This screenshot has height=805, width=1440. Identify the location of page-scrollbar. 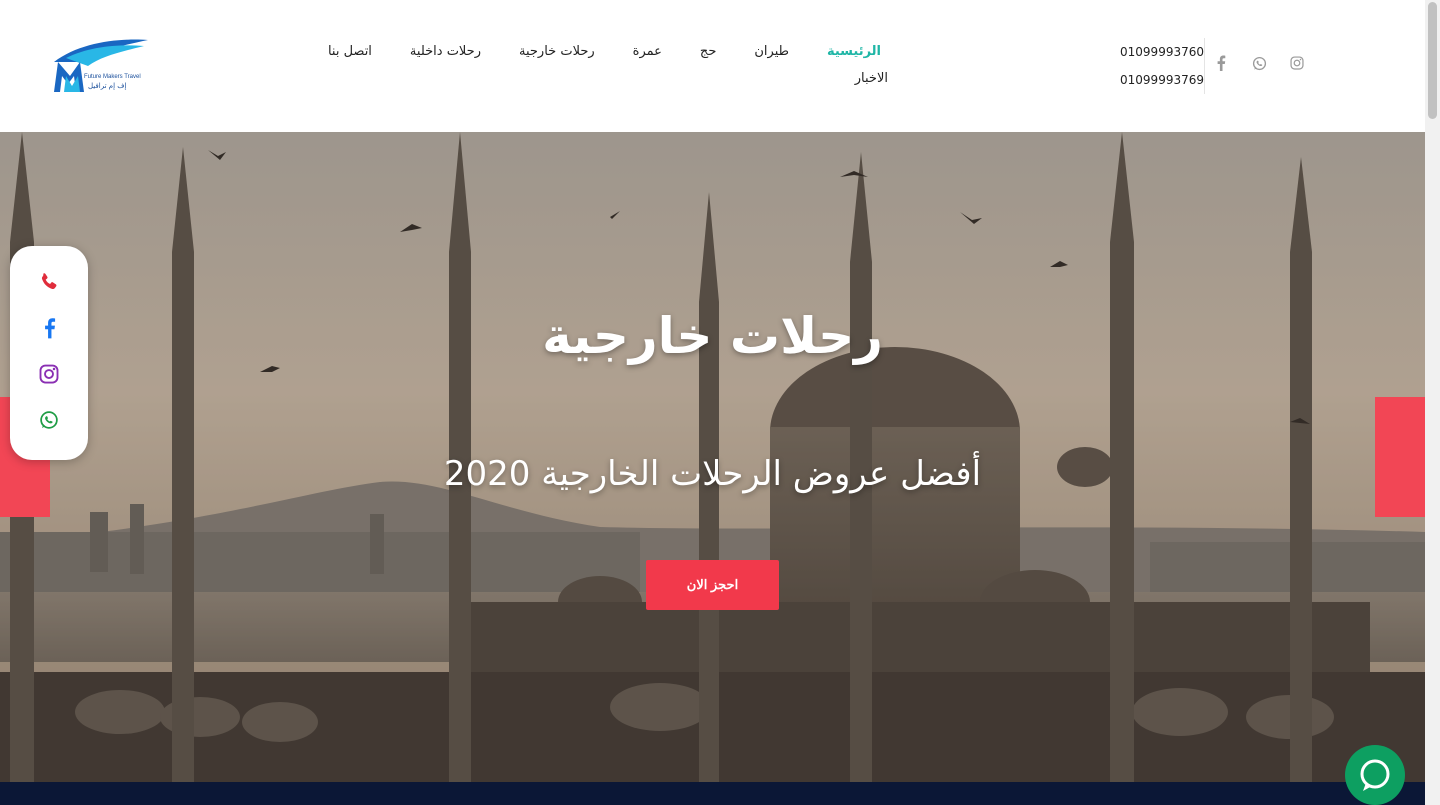
(1432, 402).